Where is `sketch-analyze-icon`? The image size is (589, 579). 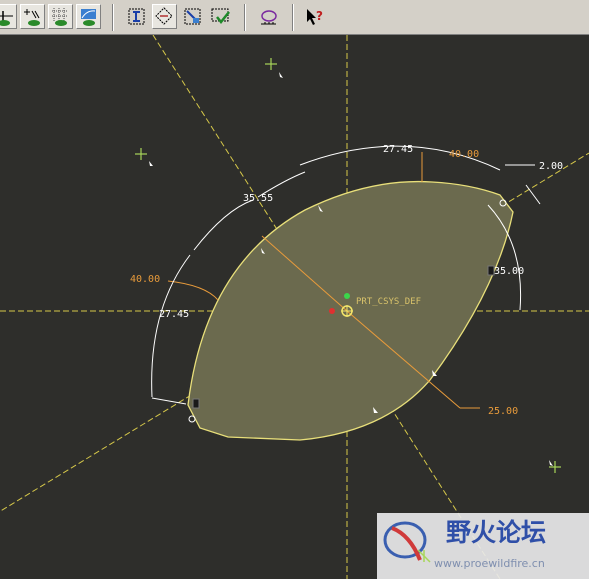 sketch-analyze-icon is located at coordinates (269, 17).